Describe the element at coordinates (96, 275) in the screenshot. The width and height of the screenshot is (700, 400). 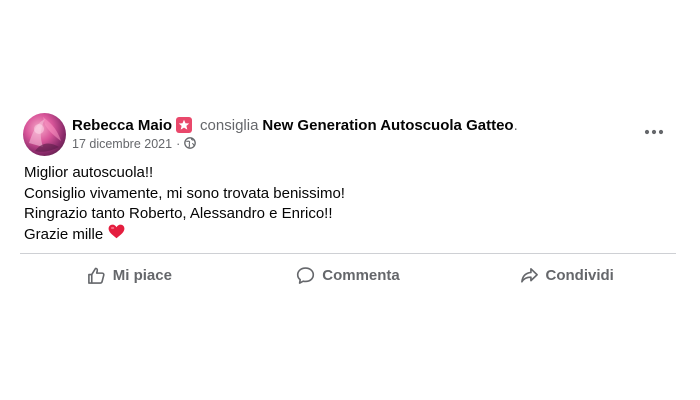
I see `thumbs-up-icon` at that location.